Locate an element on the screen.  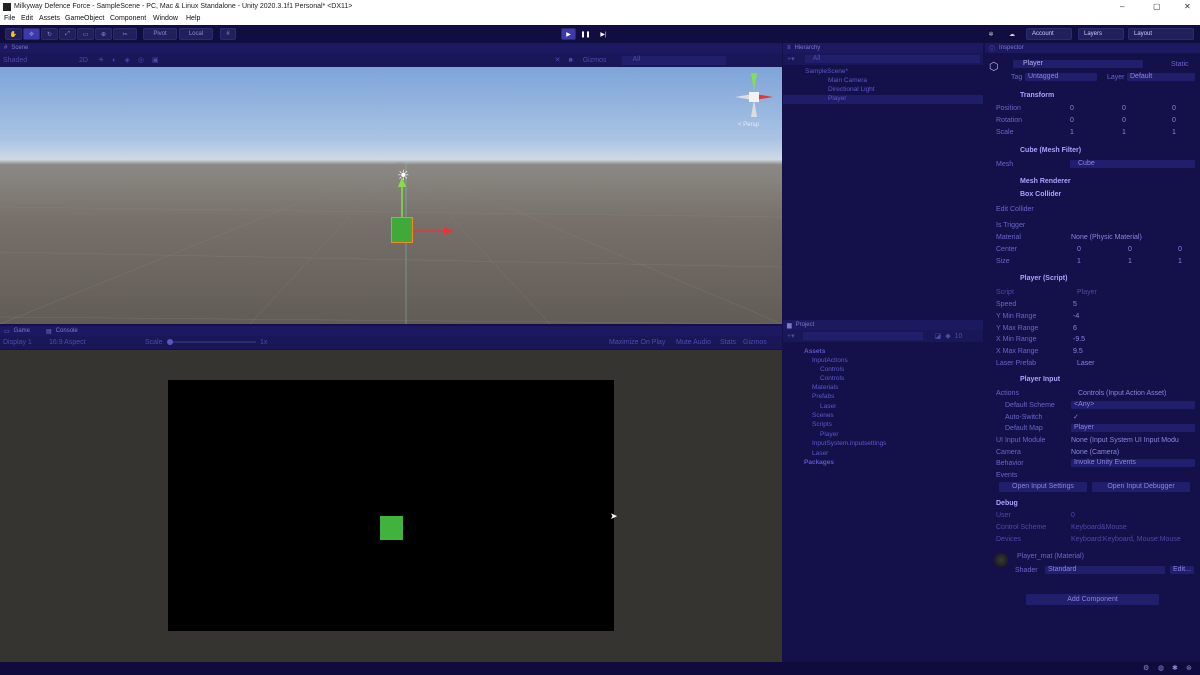
status-progress-icon: ◍ is located at coordinates (1161, 668).